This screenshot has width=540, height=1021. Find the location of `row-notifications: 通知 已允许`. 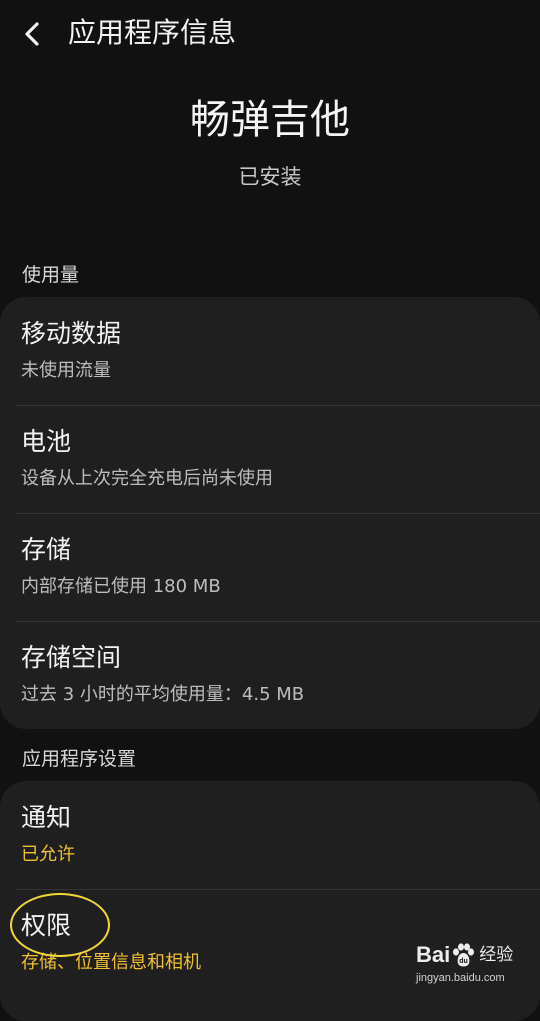

row-notifications: 通知 已允许 is located at coordinates (270, 835).